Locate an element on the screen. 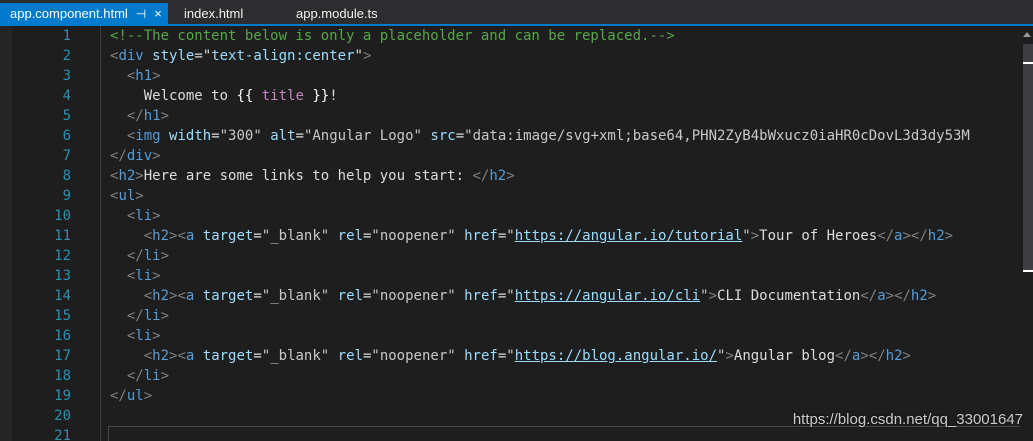  line-number: 5 is located at coordinates (66, 116).